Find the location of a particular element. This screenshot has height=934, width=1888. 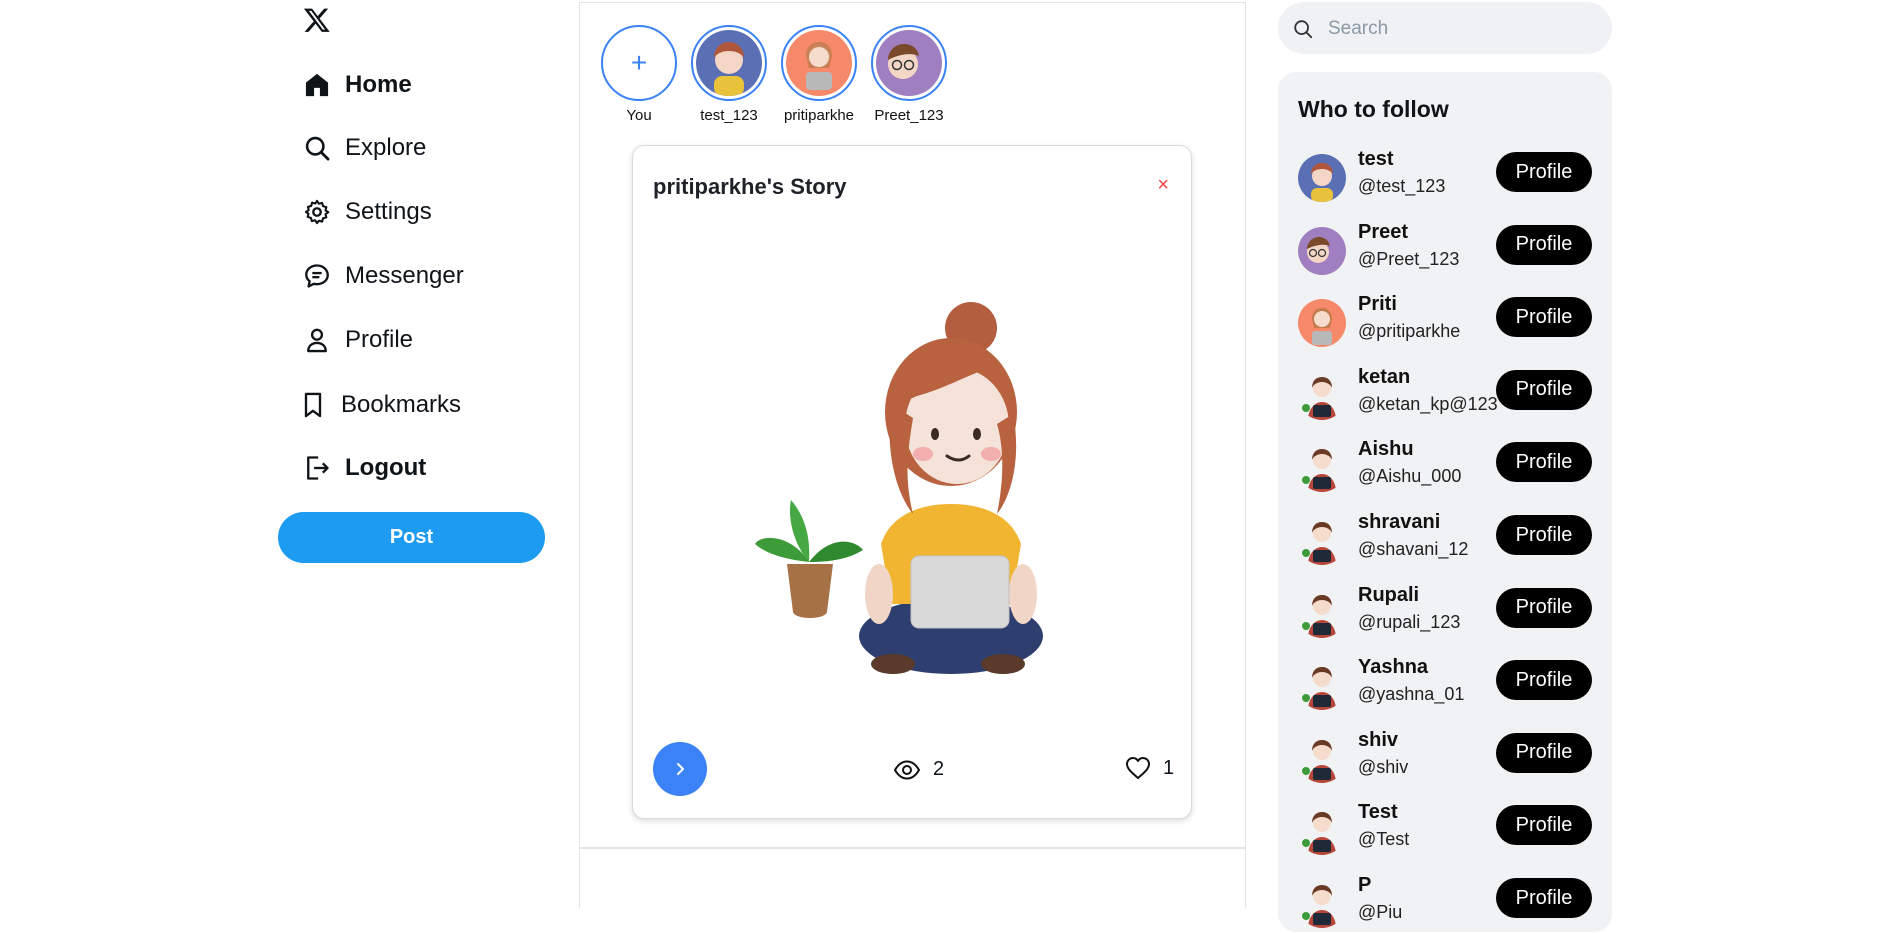

post-button: Post is located at coordinates (411, 537).